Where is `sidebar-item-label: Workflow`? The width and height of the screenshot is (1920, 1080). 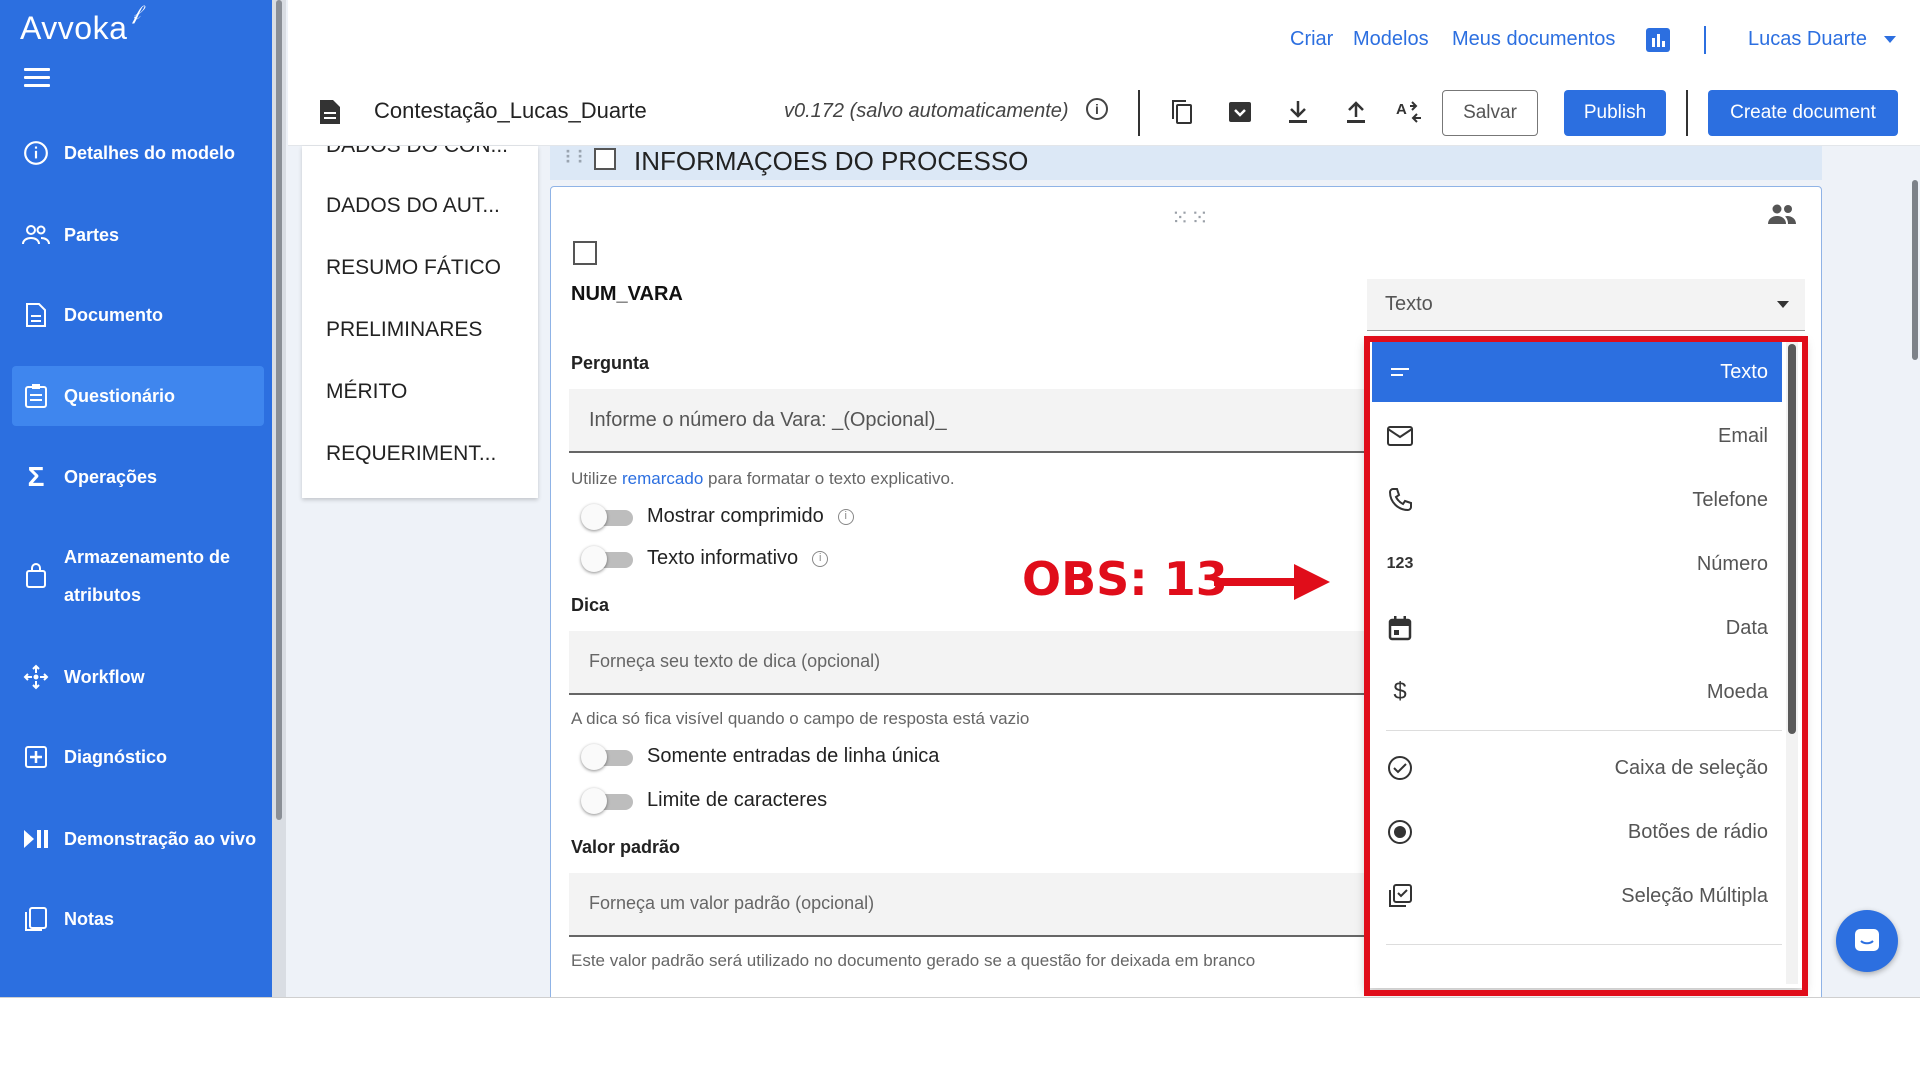 sidebar-item-label: Workflow is located at coordinates (104, 677).